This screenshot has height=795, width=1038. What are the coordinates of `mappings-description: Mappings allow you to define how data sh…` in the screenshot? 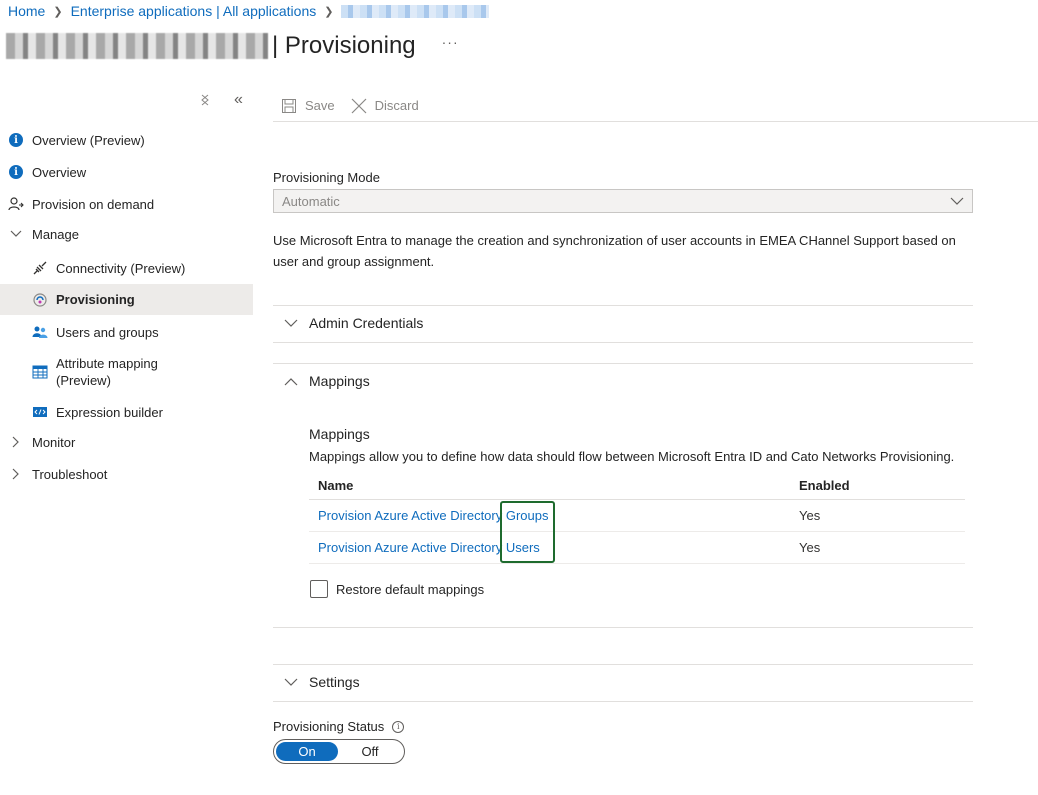 It's located at (632, 456).